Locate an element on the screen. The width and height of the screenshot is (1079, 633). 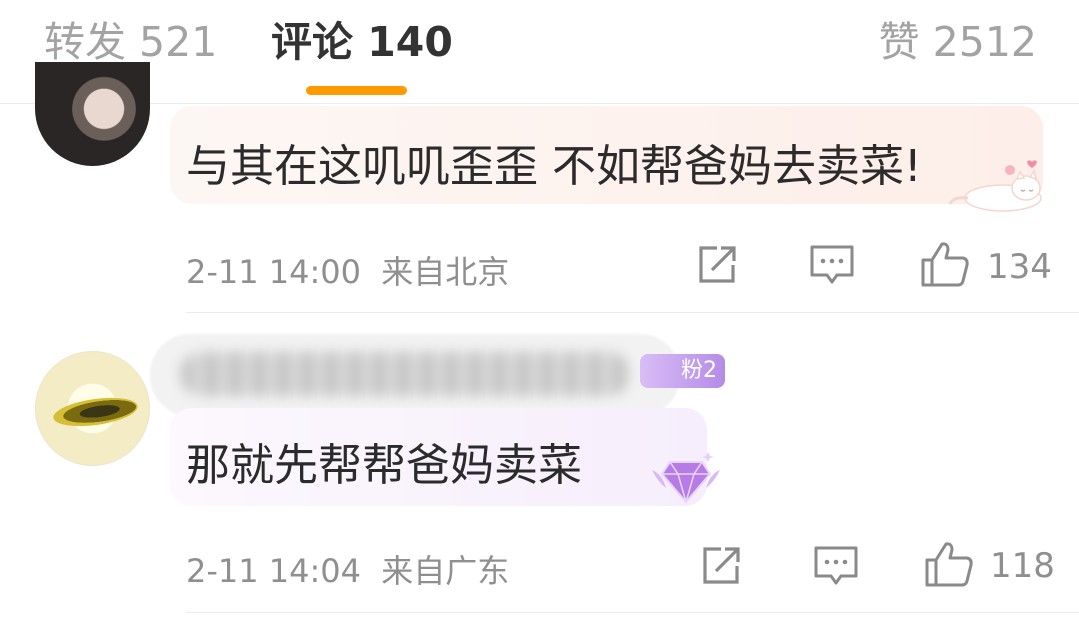
tab-comments: 评论 140 is located at coordinates (362, 42).